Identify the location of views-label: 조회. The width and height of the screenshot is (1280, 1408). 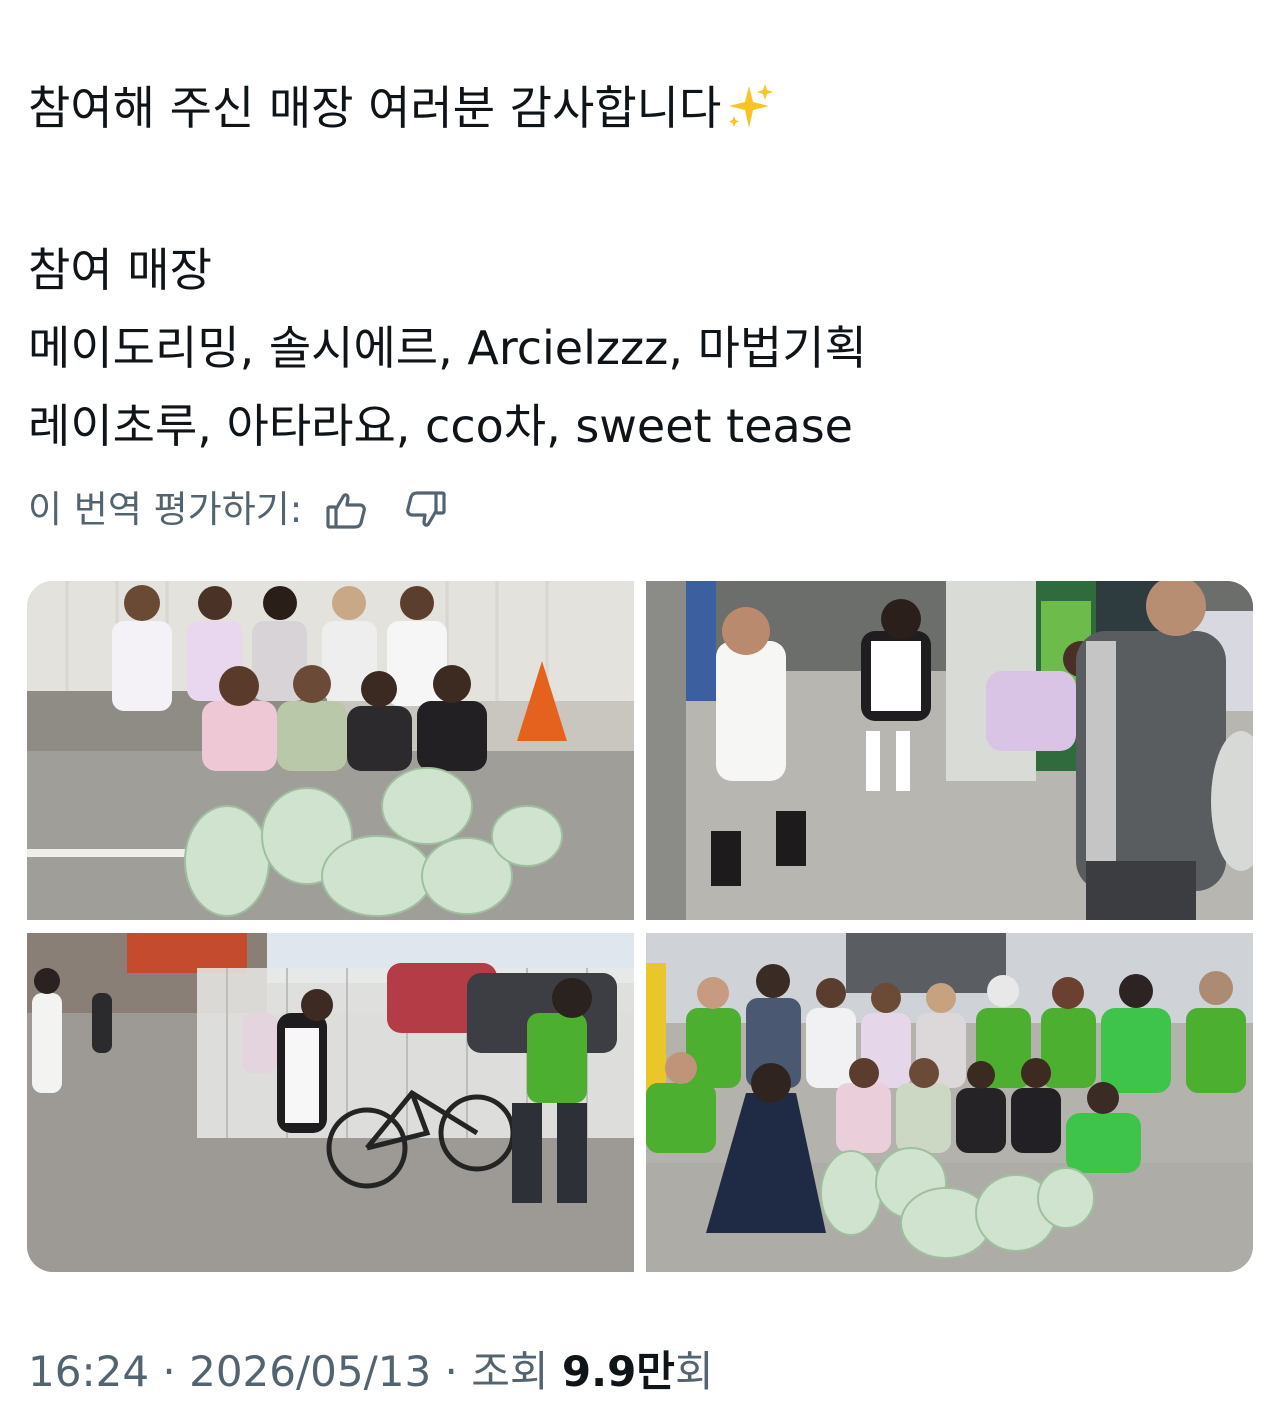
(516, 1371).